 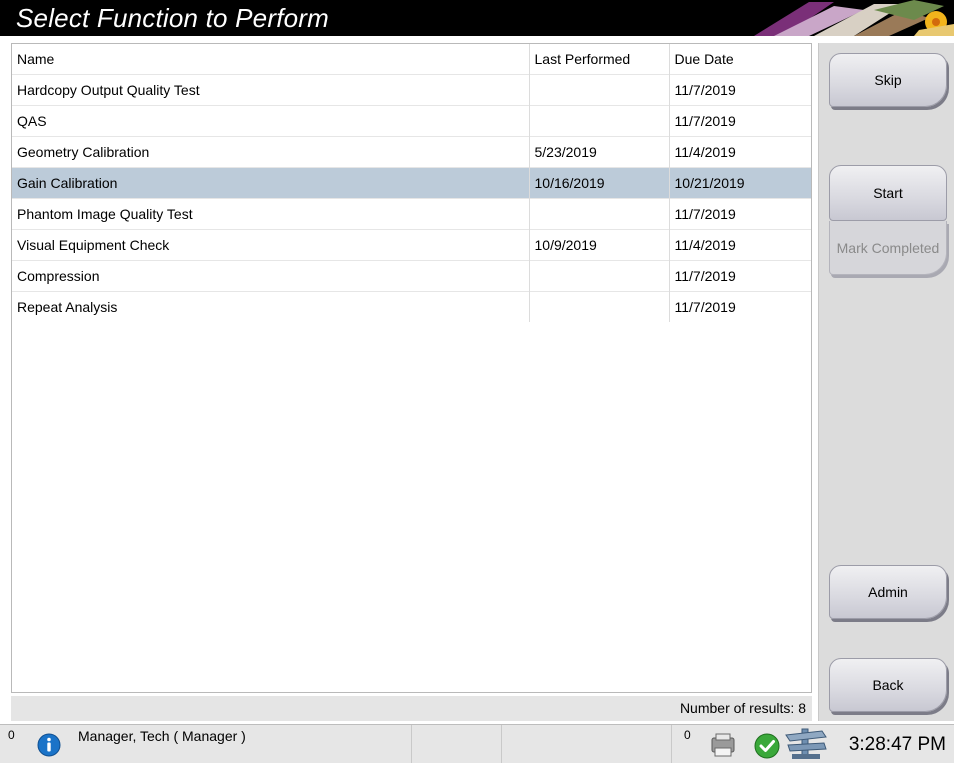 I want to click on row-name: Gain Calibration, so click(x=271, y=182).